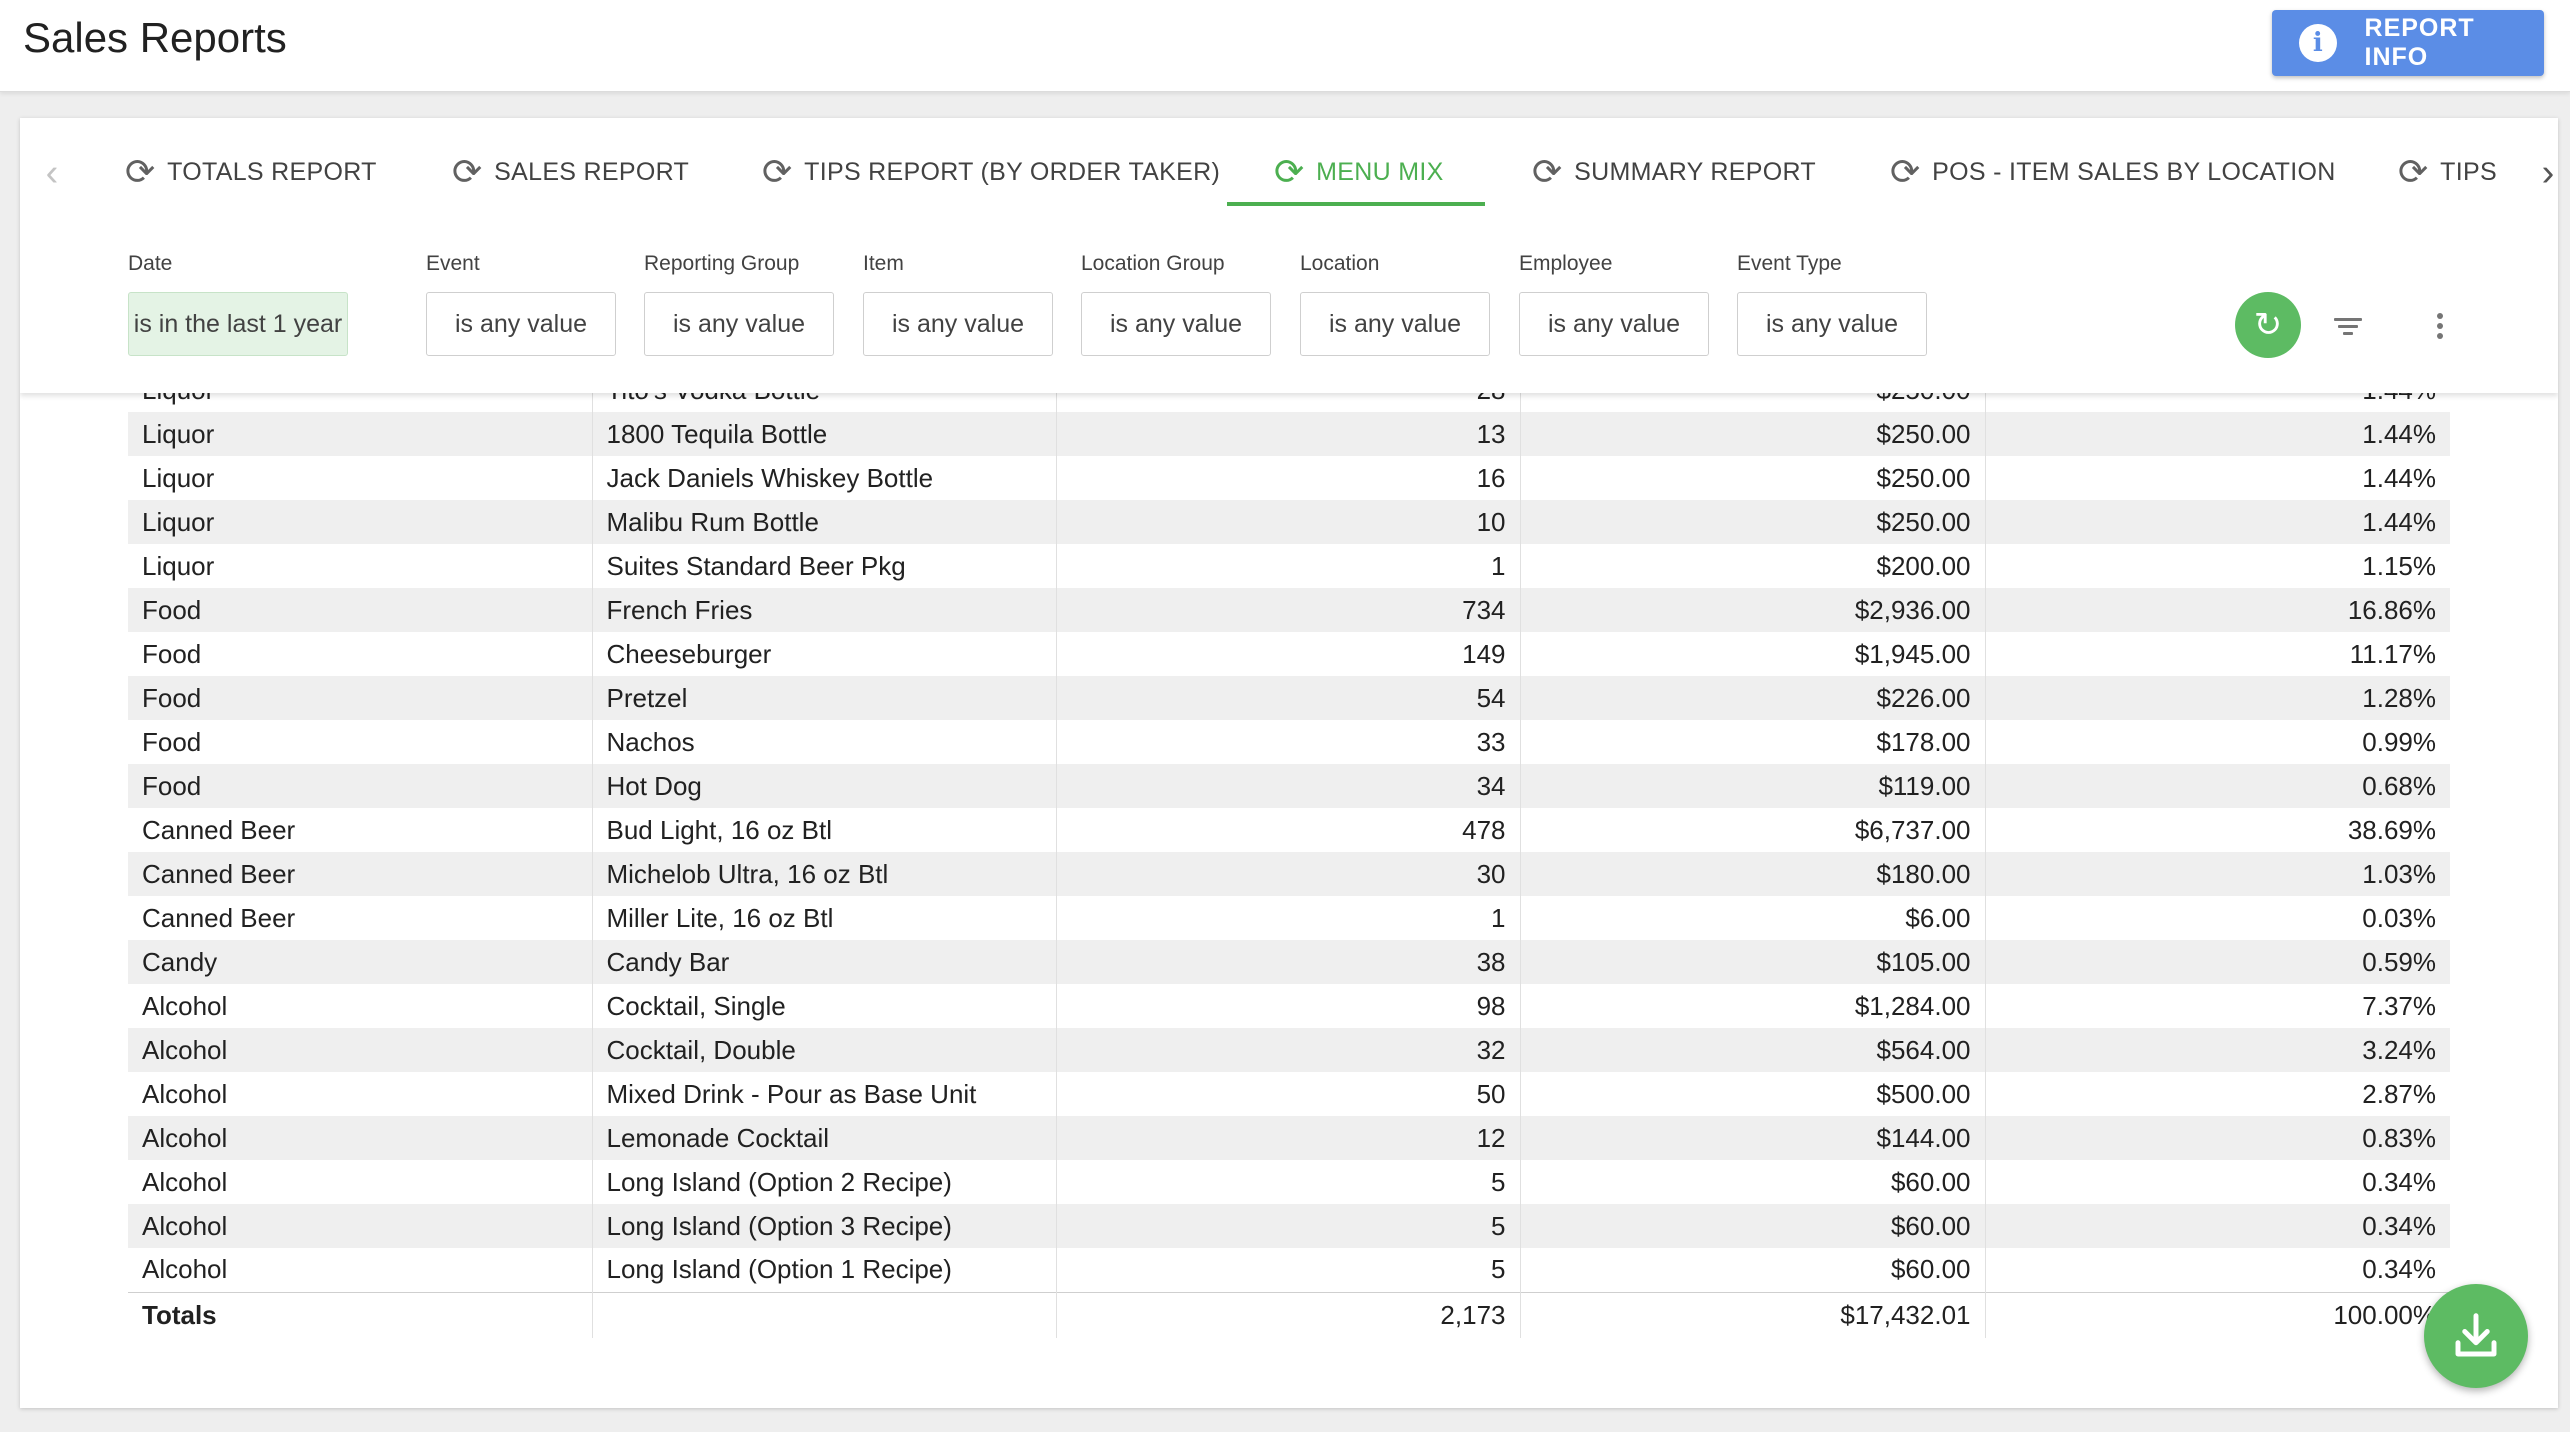 The height and width of the screenshot is (1432, 2570). Describe the element at coordinates (1288, 962) in the screenshot. I see `cell-quantity: 38` at that location.